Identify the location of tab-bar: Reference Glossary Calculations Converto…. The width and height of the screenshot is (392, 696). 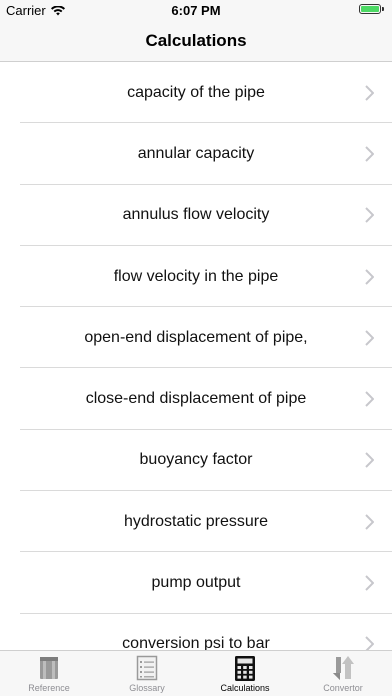
(196, 673).